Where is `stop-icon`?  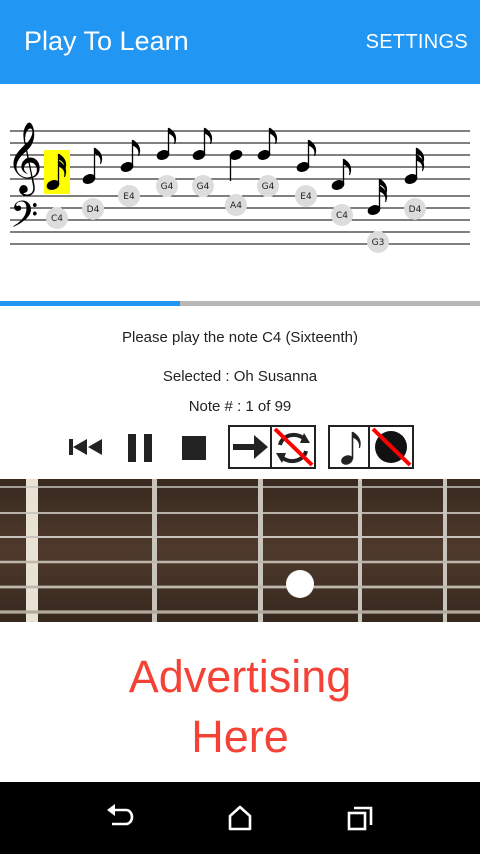
stop-icon is located at coordinates (194, 448).